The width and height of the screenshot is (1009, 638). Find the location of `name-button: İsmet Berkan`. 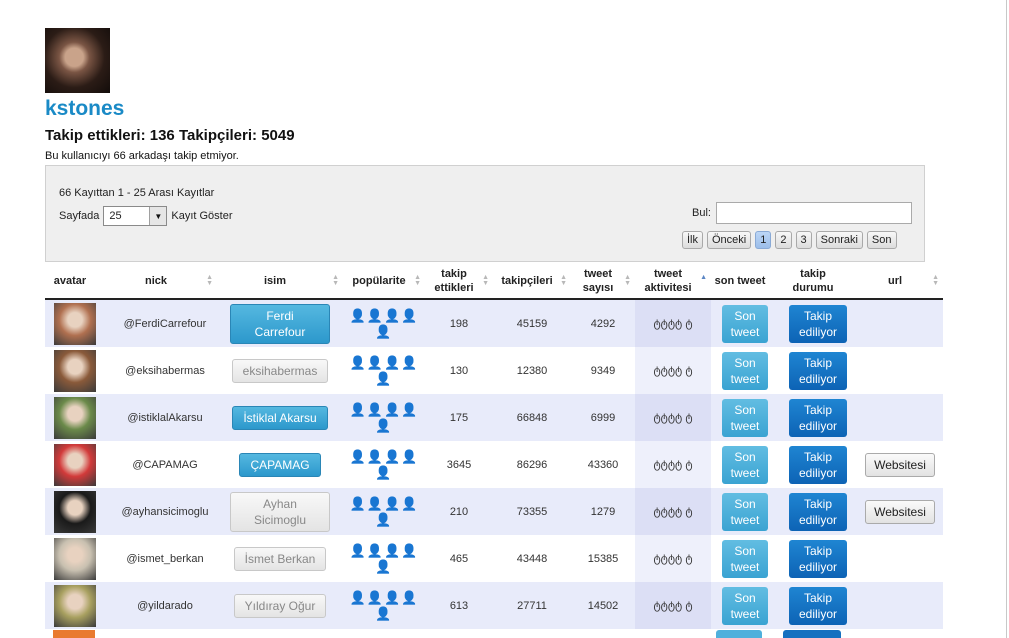

name-button: İsmet Berkan is located at coordinates (280, 558).